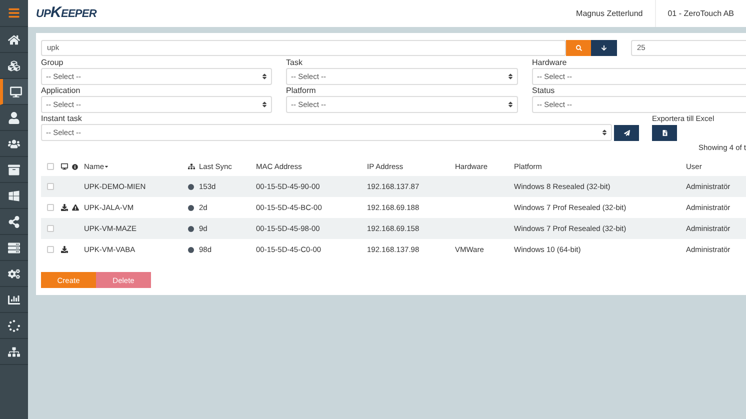 Image resolution: width=746 pixels, height=419 pixels. I want to click on archive-icon, so click(14, 170).